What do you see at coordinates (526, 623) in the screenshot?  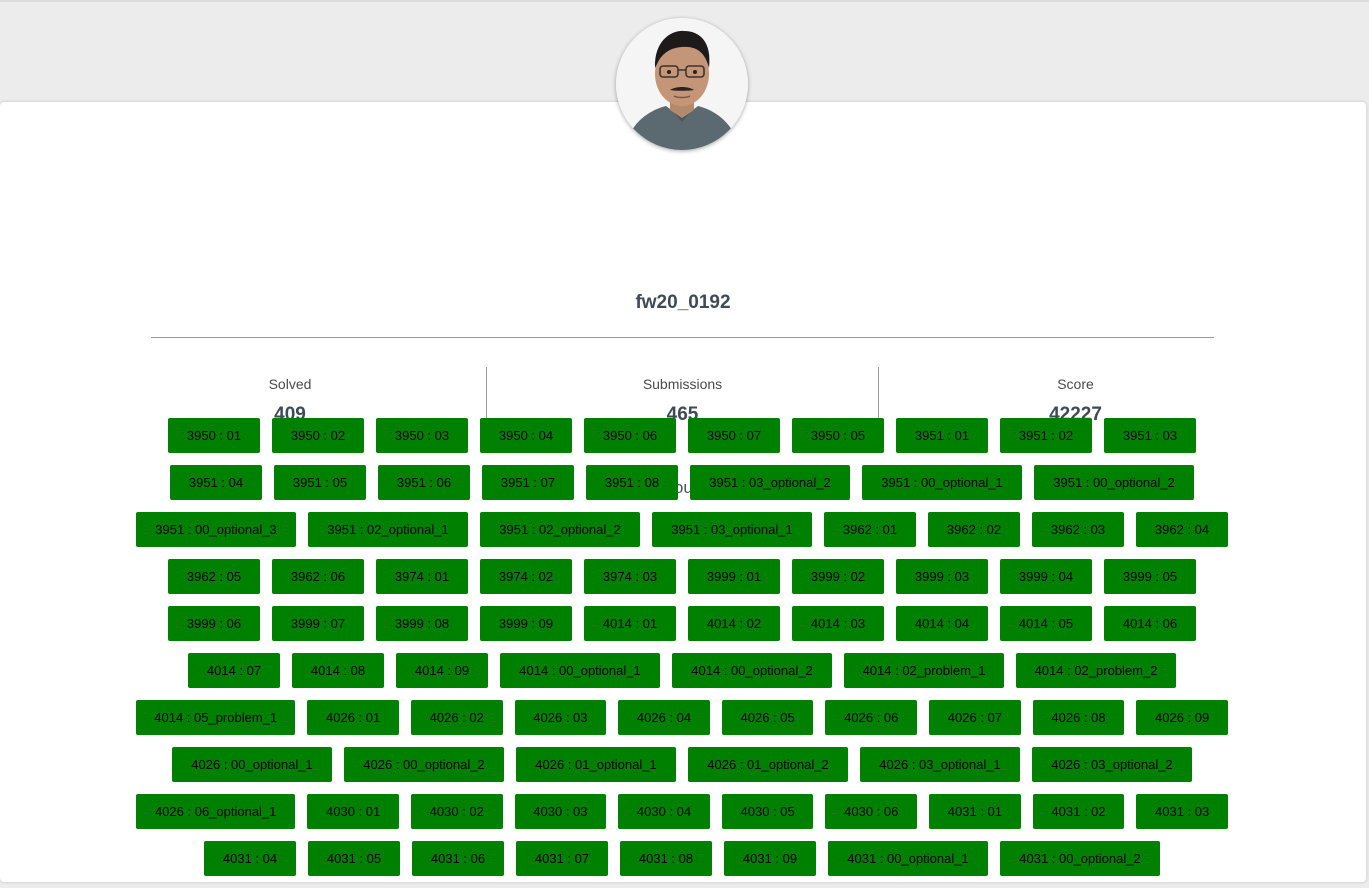 I see `problem-button: 3999 : 09` at bounding box center [526, 623].